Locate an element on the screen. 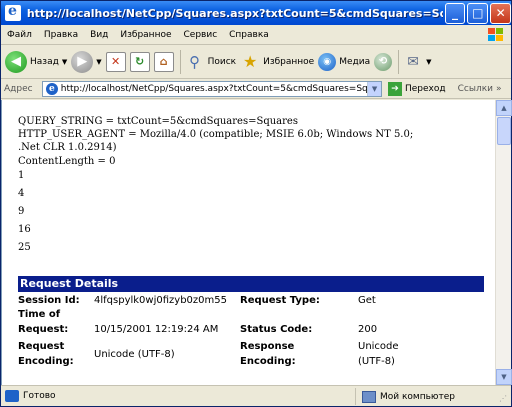 The width and height of the screenshot is (512, 407). back-label: Назад is located at coordinates (44, 61).